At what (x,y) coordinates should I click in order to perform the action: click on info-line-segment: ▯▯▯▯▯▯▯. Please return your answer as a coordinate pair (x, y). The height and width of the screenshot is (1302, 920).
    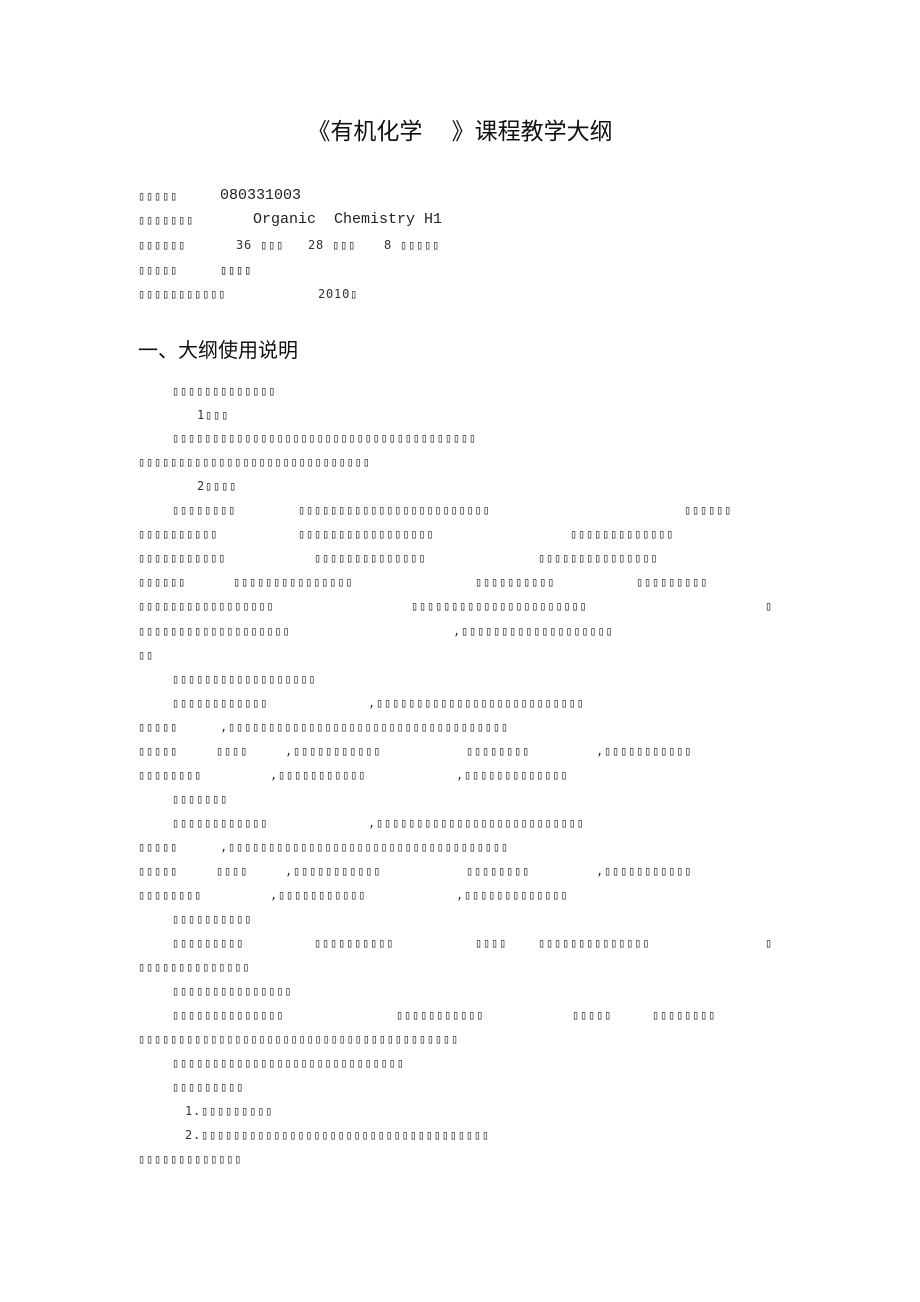
    Looking at the image, I should click on (166, 220).